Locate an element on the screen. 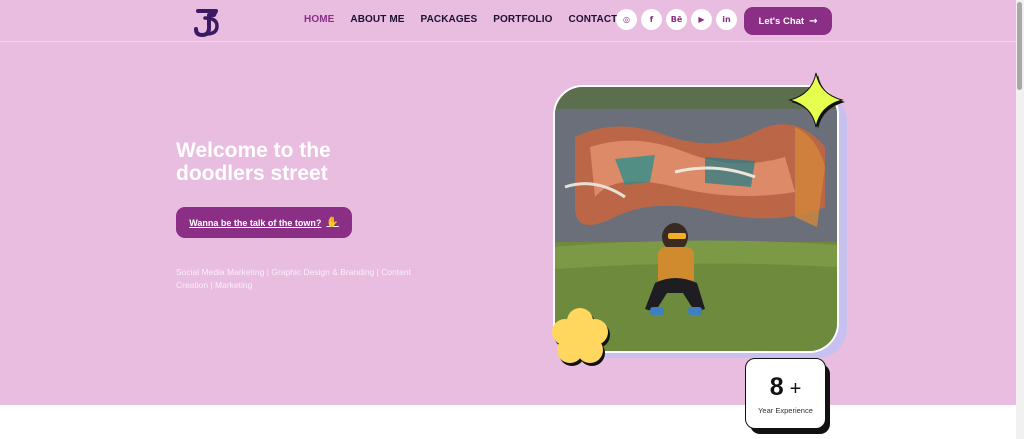 Image resolution: width=1024 pixels, height=439 pixels. social-links: ◎ f Bē ▶ in is located at coordinates (676, 19).